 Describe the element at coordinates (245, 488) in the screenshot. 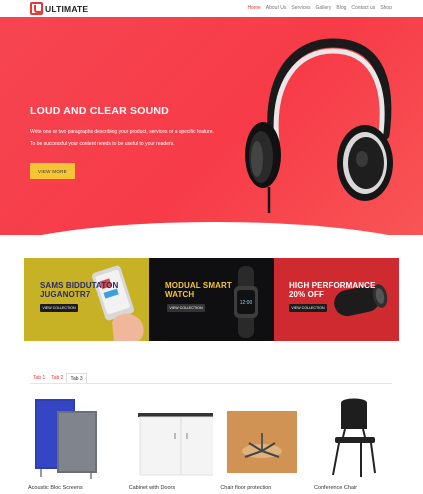

I see `product-name: Chair floor protection` at that location.